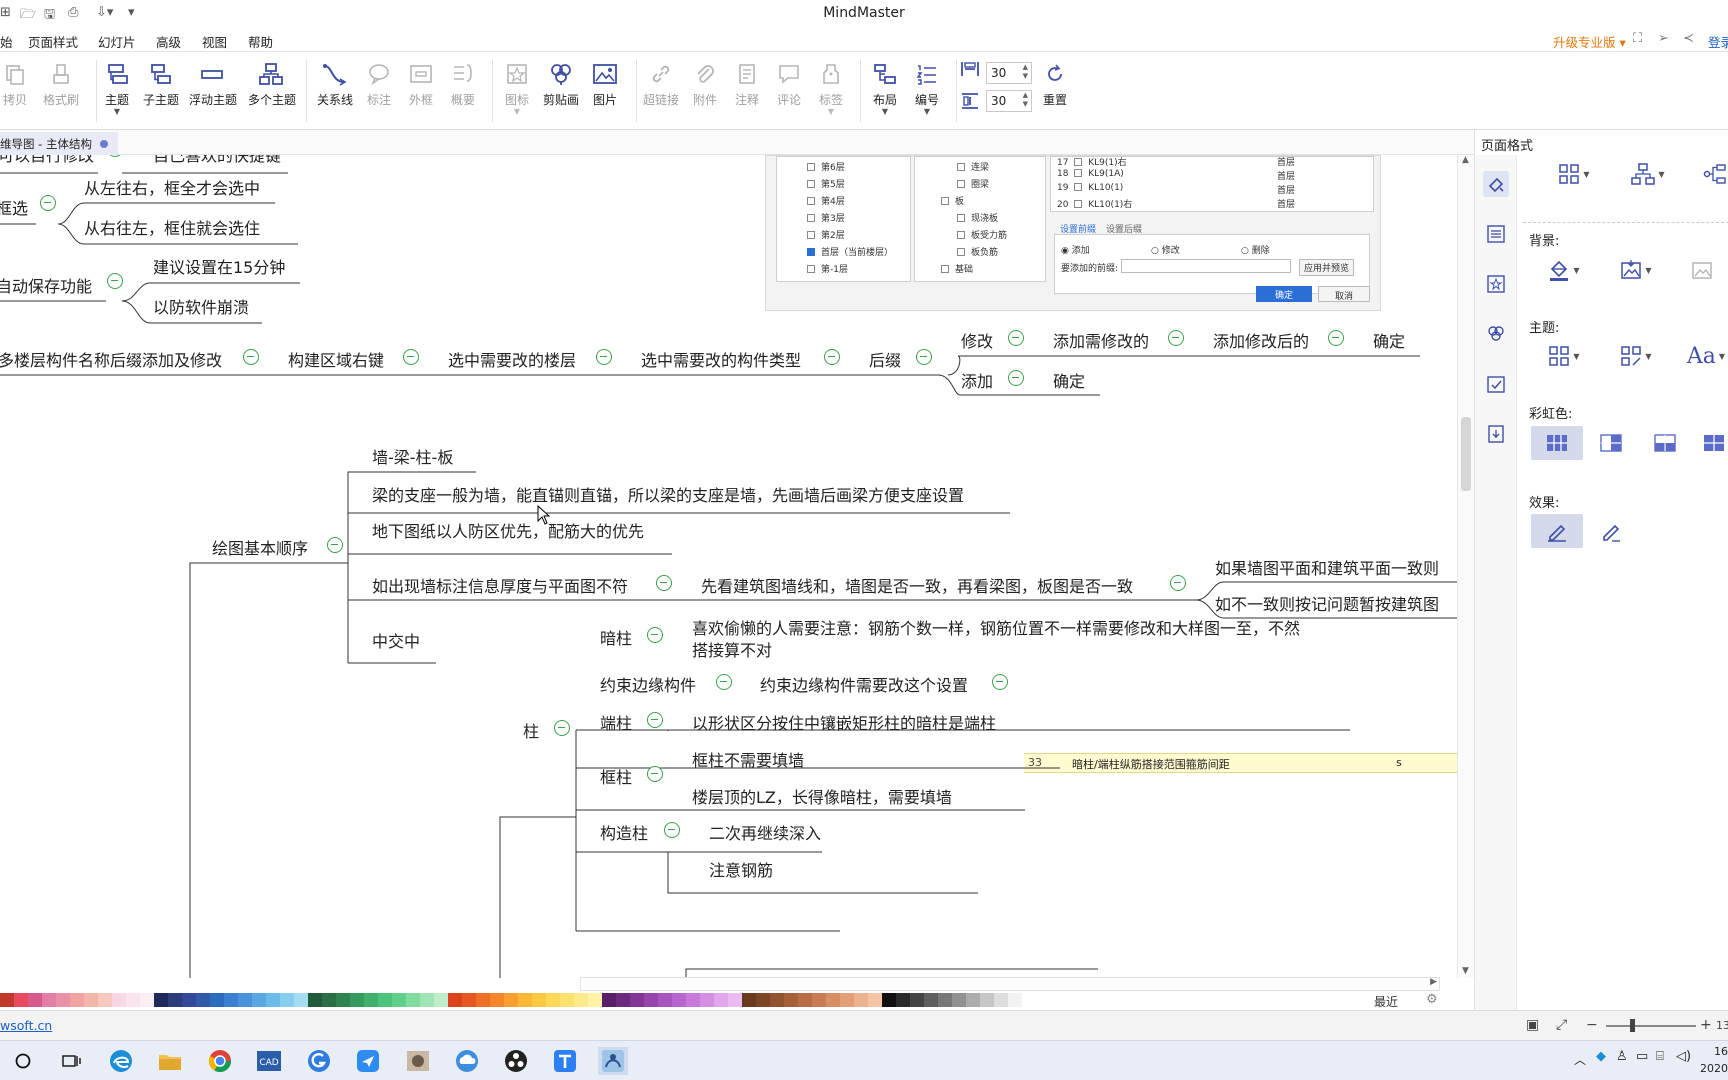 This screenshot has height=1080, width=1728. I want to click on comment-button: 评论, so click(789, 83).